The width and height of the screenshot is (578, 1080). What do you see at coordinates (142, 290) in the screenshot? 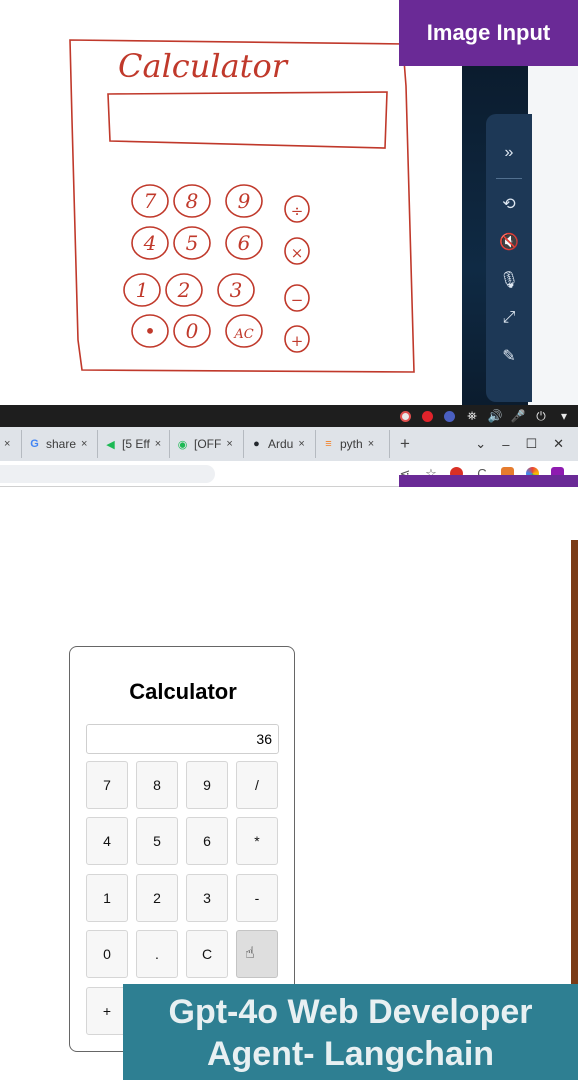
I see `sketch-key-label: 1` at bounding box center [142, 290].